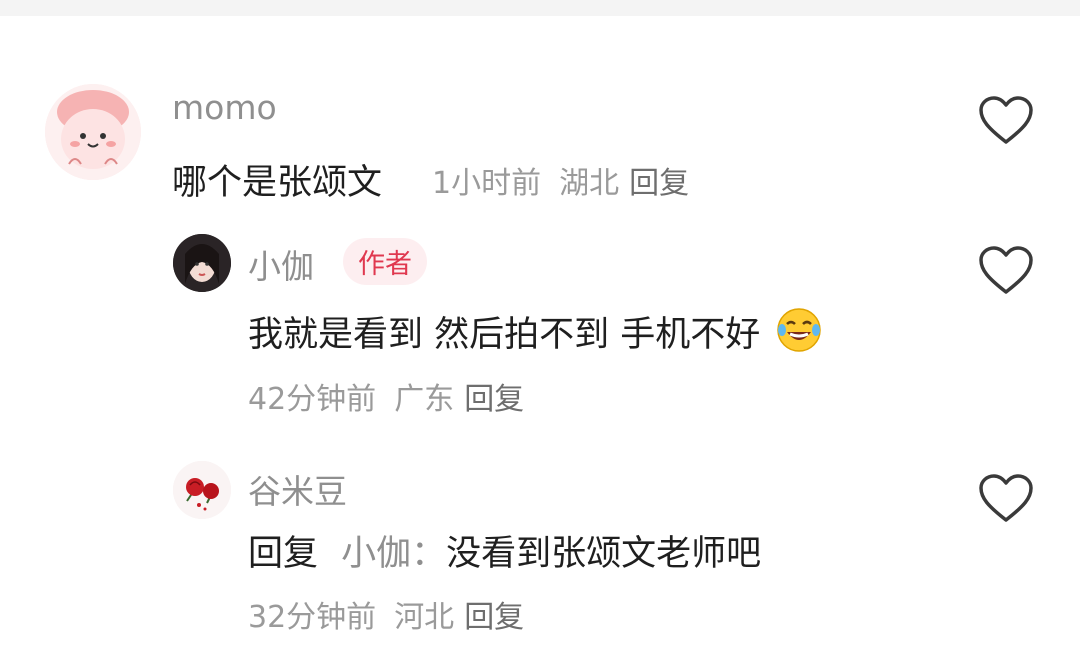 The image size is (1080, 651). What do you see at coordinates (224, 107) in the screenshot?
I see `comment-username: momo` at bounding box center [224, 107].